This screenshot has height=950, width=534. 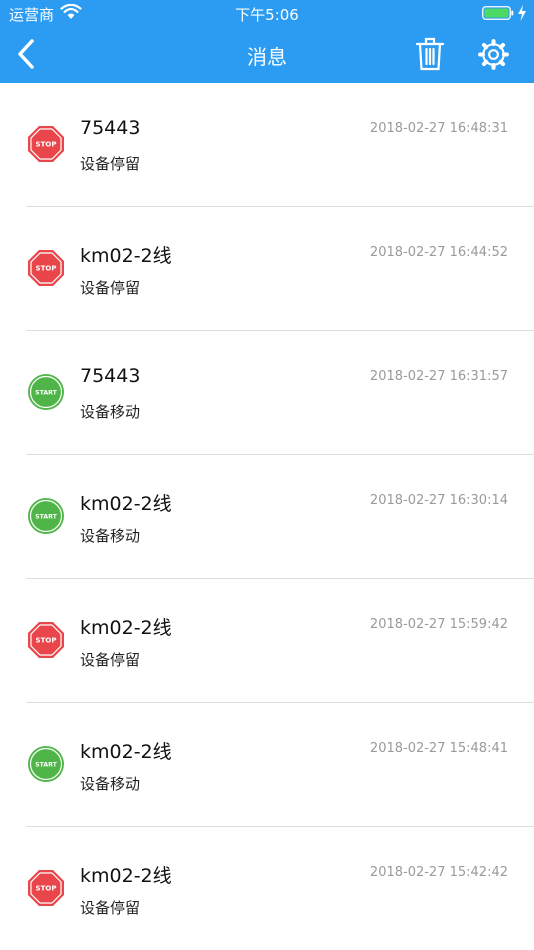 I want to click on back-button, so click(x=27, y=54).